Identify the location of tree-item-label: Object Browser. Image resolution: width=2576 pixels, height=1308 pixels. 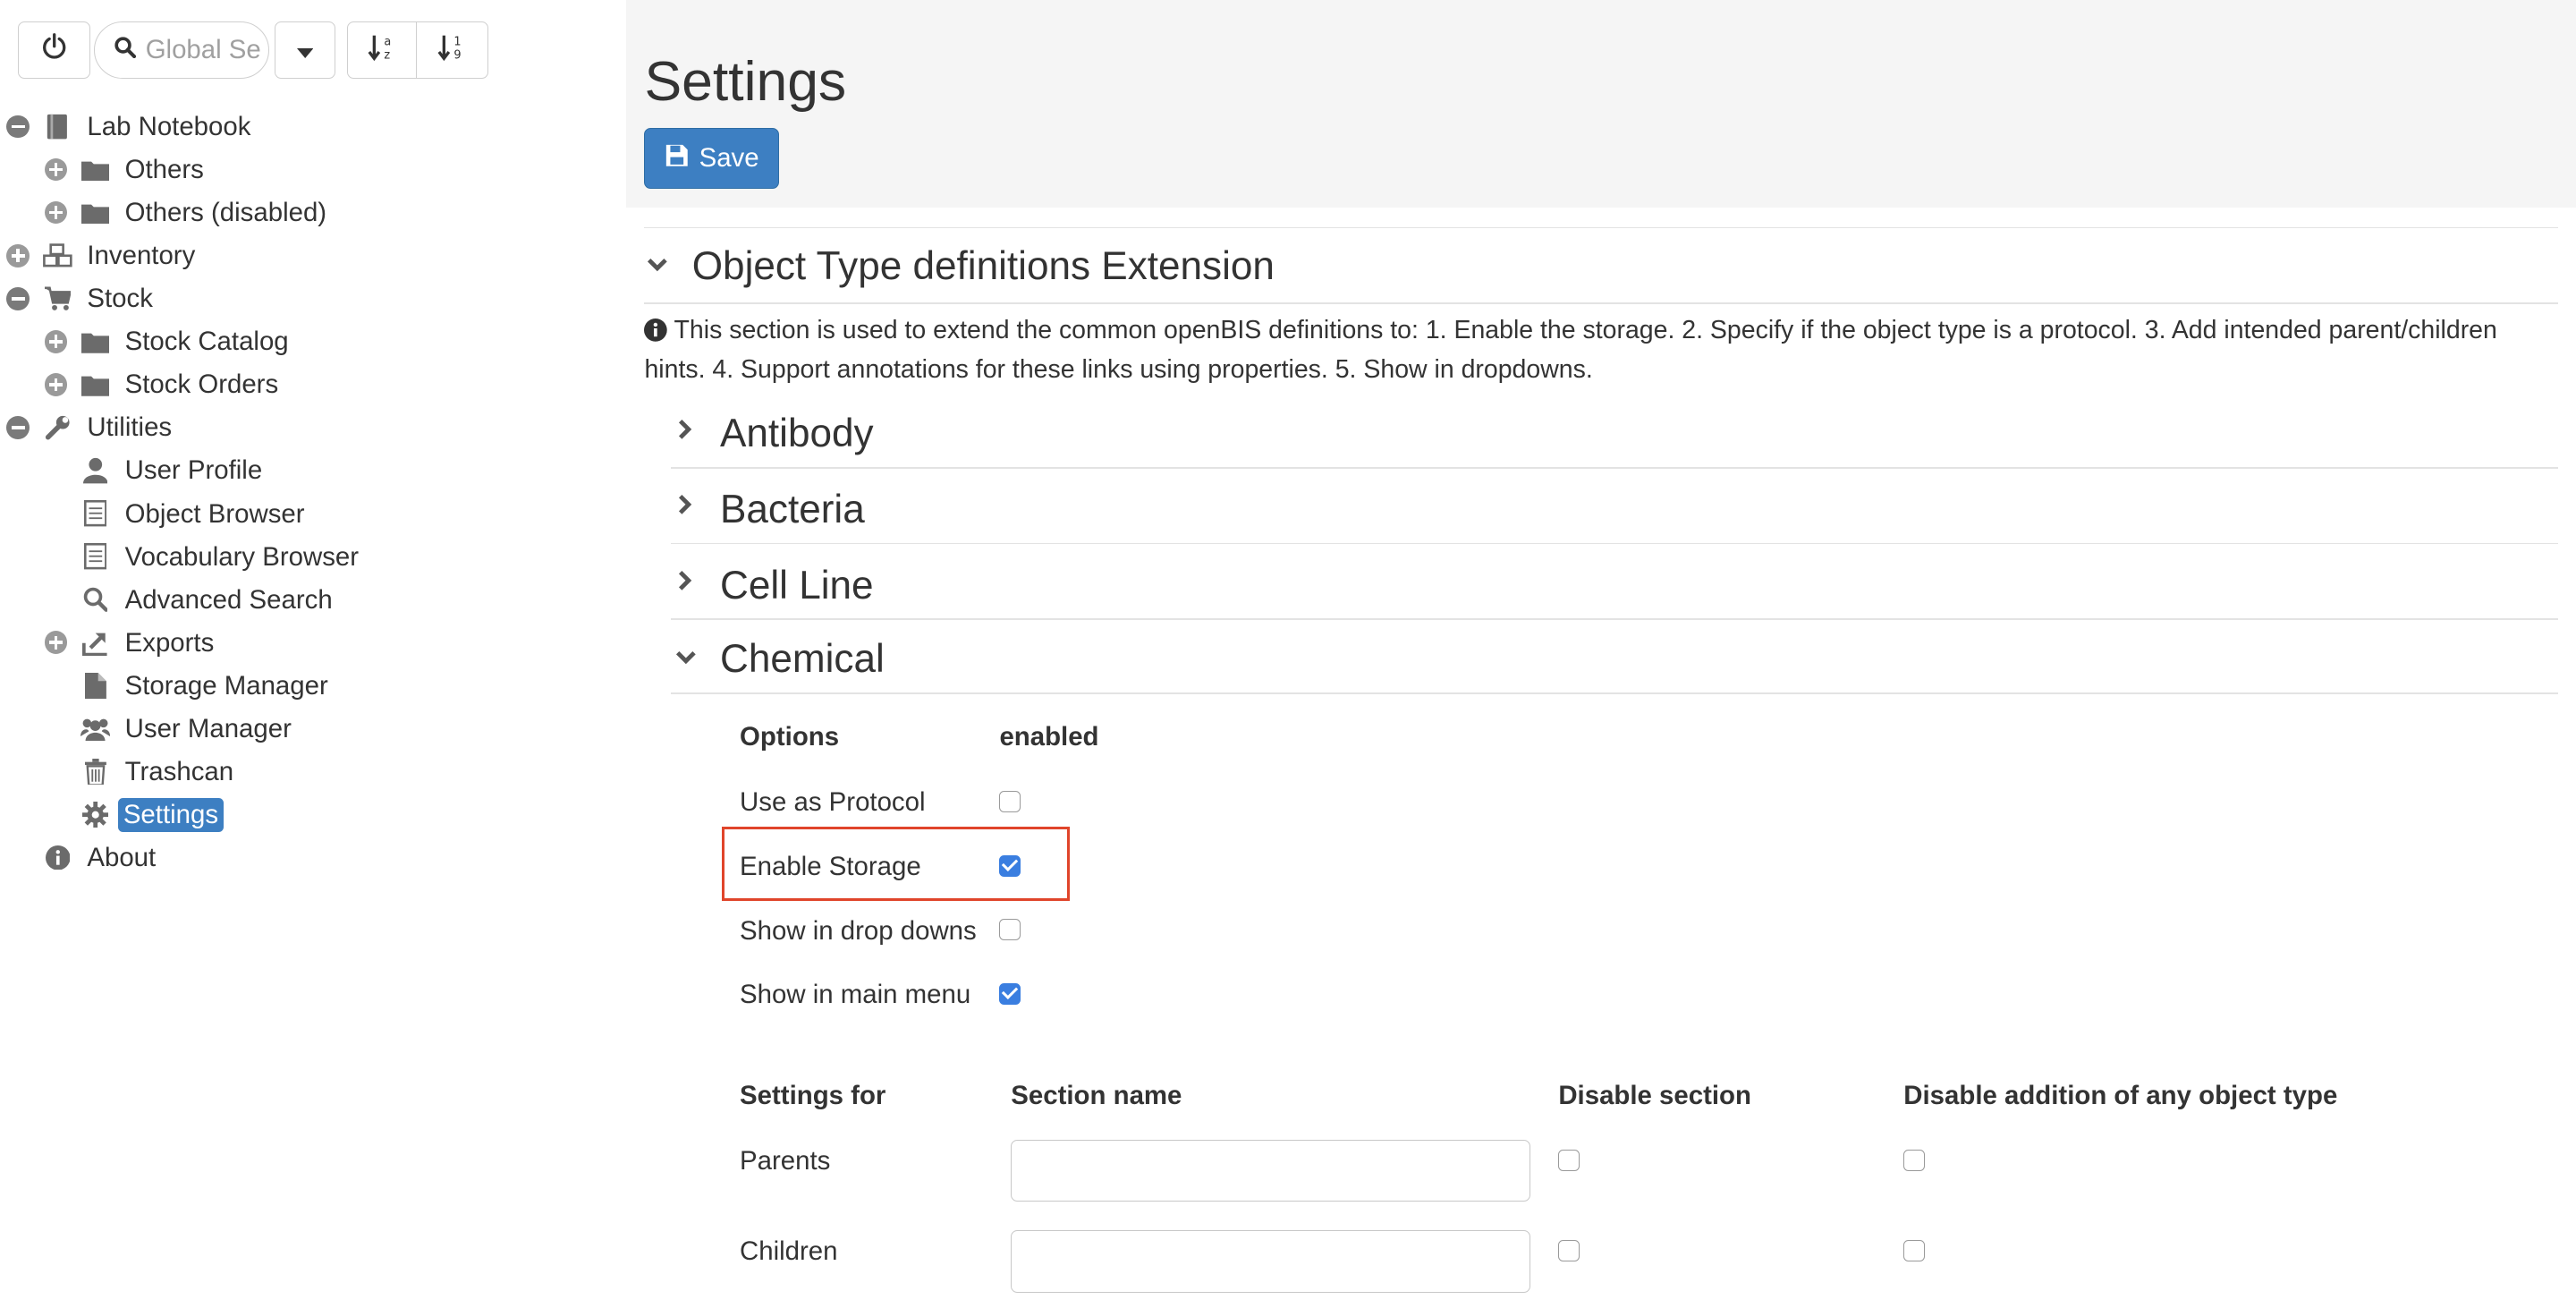
(214, 513).